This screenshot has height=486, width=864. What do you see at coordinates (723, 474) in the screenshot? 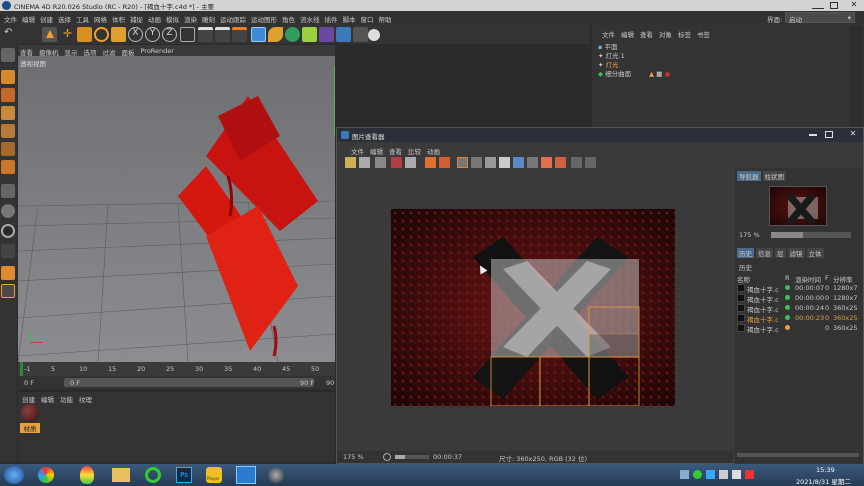
I see `tray-network-icon` at bounding box center [723, 474].